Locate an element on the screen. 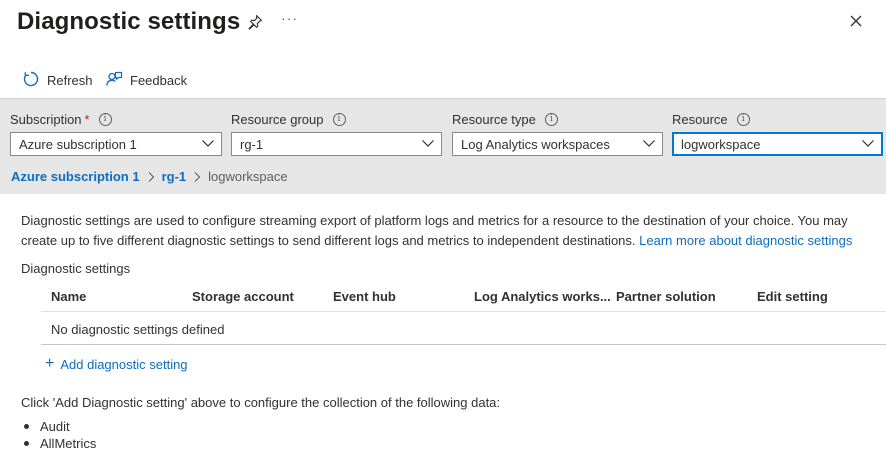 This screenshot has height=459, width=886. subscription-label-text: Subscription is located at coordinates (46, 119).